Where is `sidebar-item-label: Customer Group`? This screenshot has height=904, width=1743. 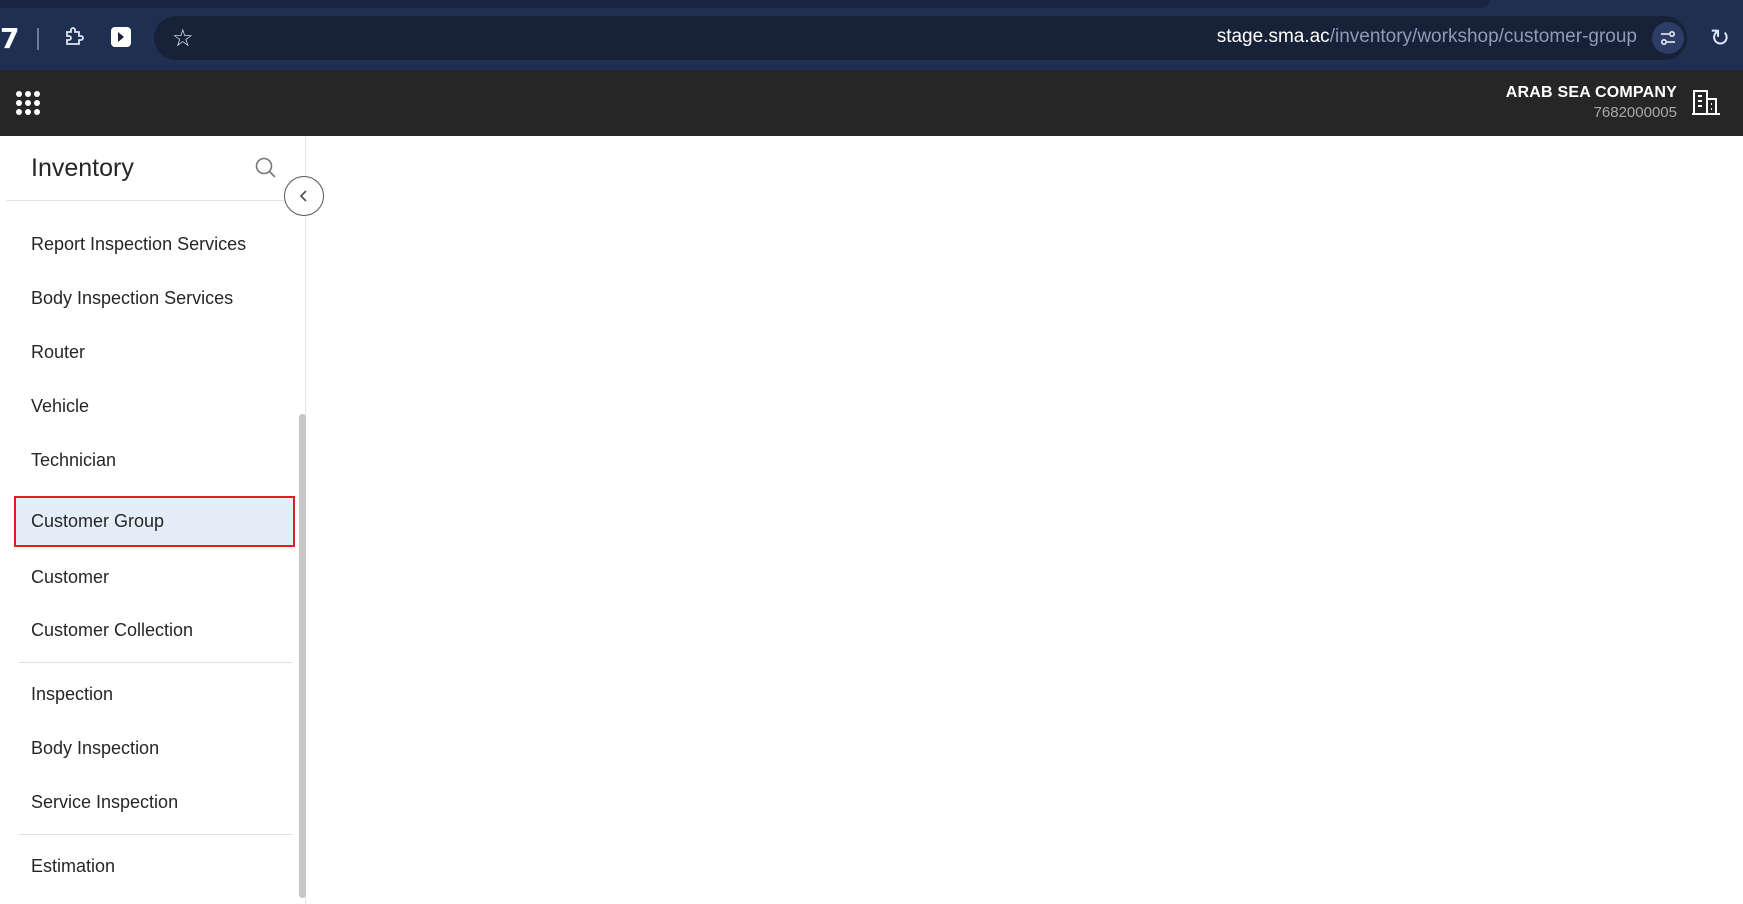
sidebar-item-label: Customer Group is located at coordinates (98, 521).